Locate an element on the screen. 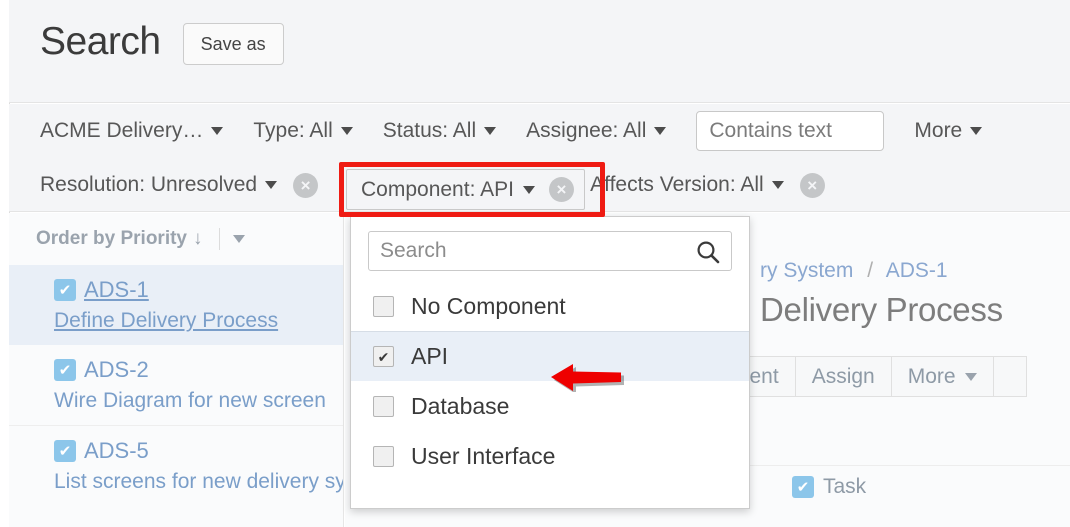 The height and width of the screenshot is (527, 1070). filter-component: Component: API × is located at coordinates (465, 189).